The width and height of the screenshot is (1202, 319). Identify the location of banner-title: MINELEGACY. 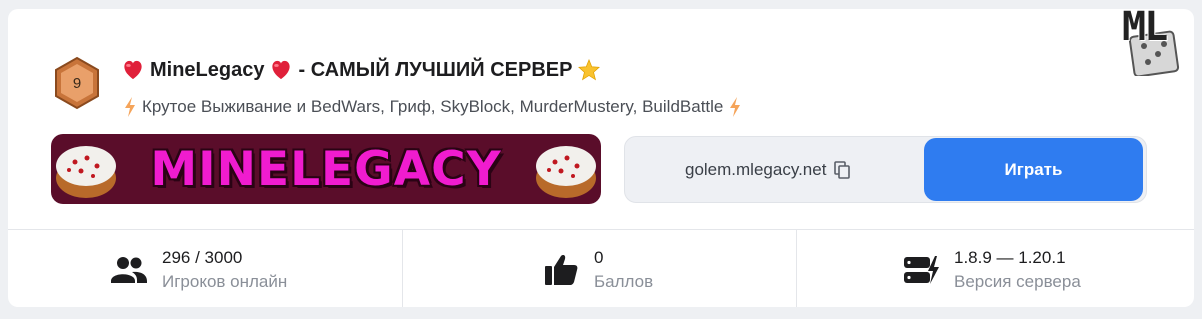
(326, 169).